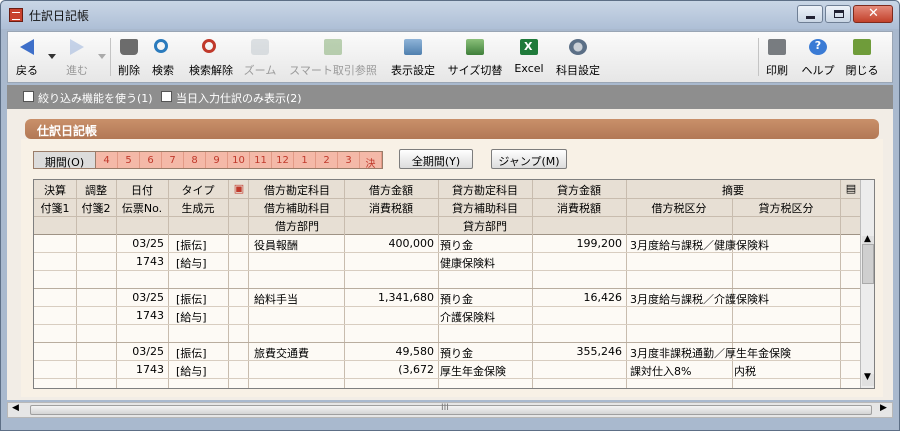 This screenshot has height=431, width=900. What do you see at coordinates (452, 129) in the screenshot?
I see `panel-title: 仕訳日記帳` at bounding box center [452, 129].